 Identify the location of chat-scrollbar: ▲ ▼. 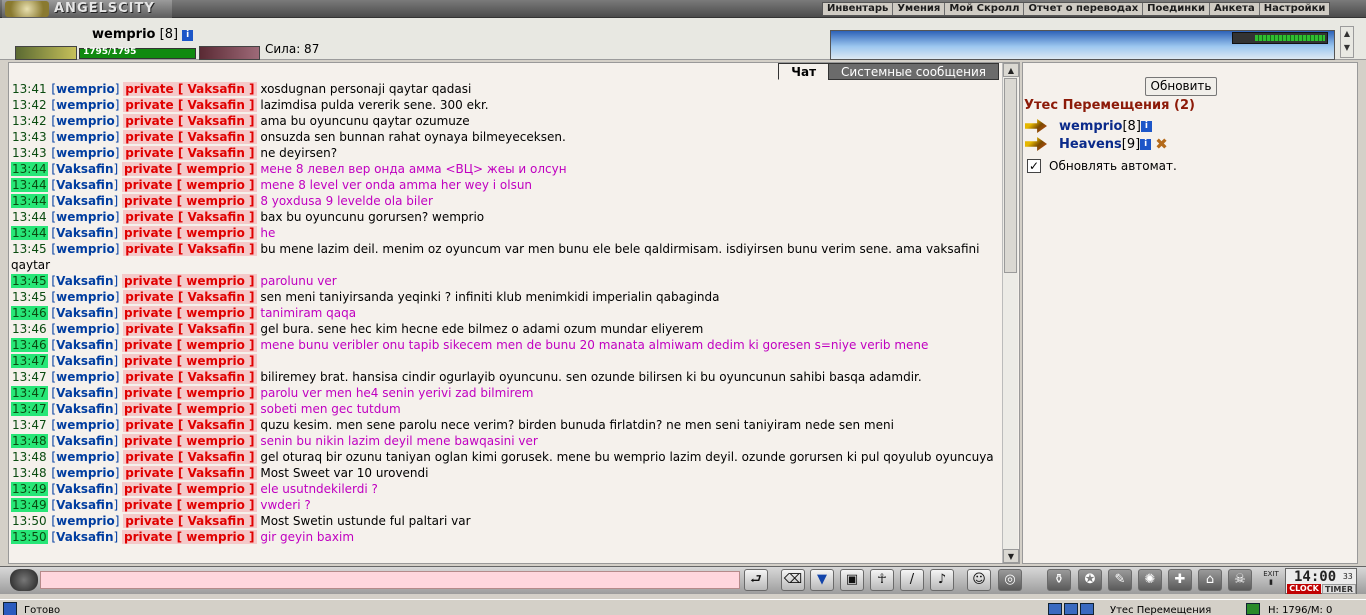
(1010, 313).